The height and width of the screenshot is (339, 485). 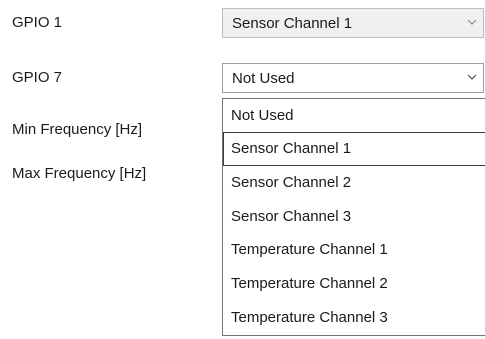 I want to click on gpio7-select-value: Not Used, so click(x=263, y=78).